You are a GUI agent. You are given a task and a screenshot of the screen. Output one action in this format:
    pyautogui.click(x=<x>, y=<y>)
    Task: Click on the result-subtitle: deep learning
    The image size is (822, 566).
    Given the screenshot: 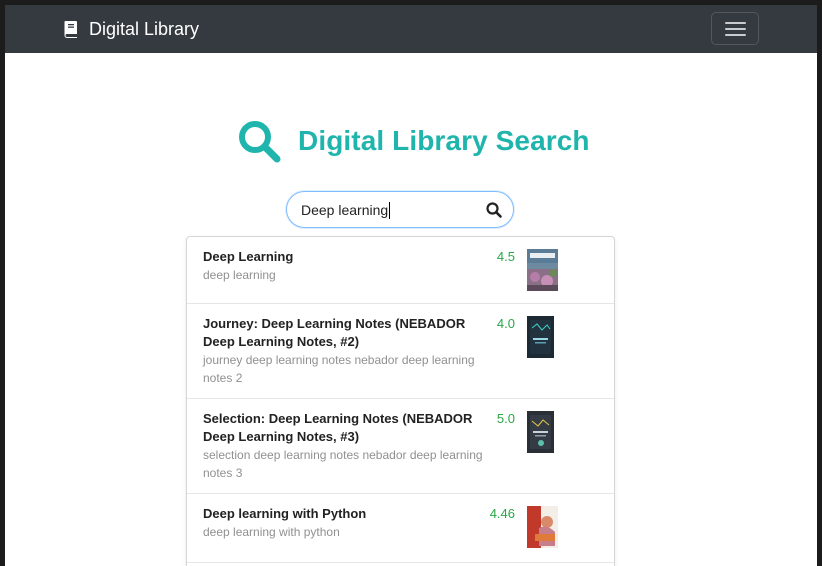 What is the action you would take?
    pyautogui.click(x=239, y=275)
    